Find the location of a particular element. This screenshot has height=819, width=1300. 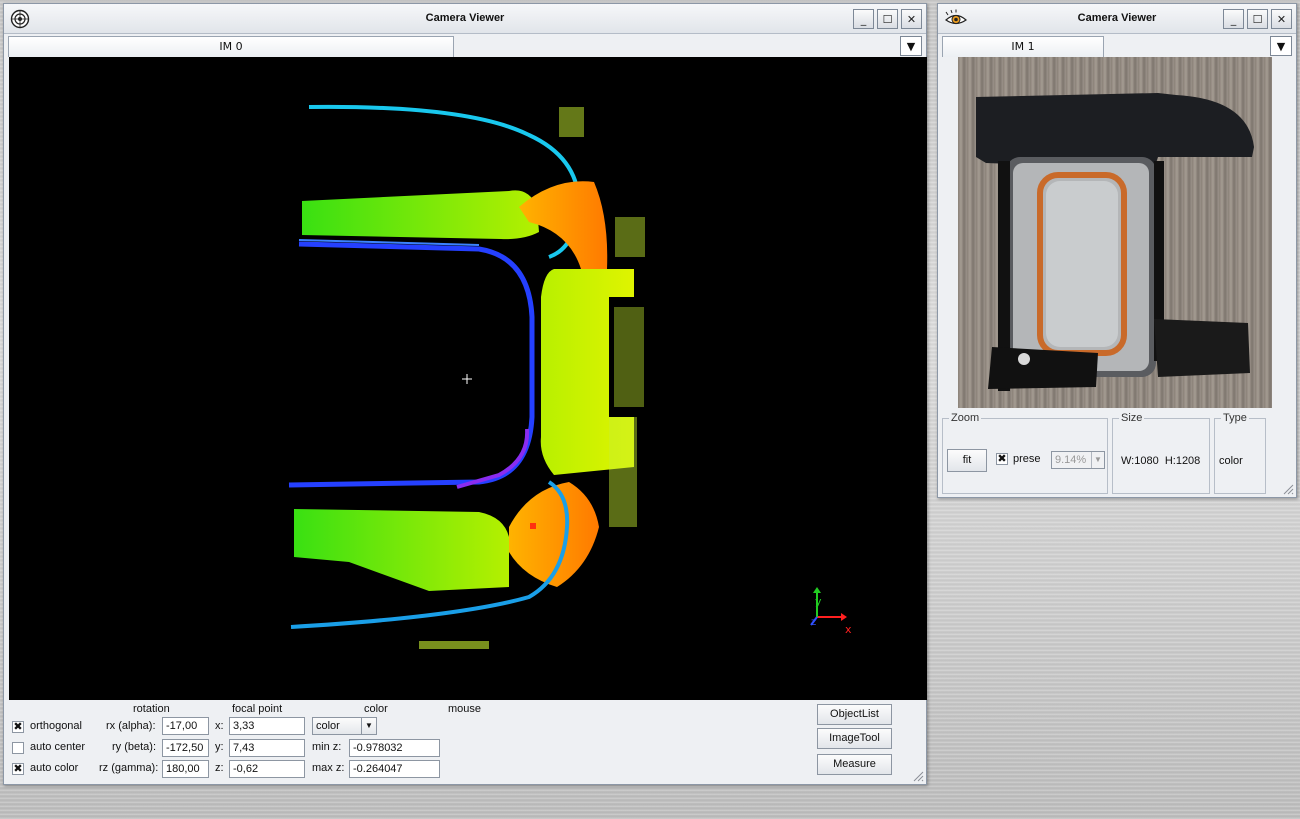

measure-button: Measure is located at coordinates (854, 764).